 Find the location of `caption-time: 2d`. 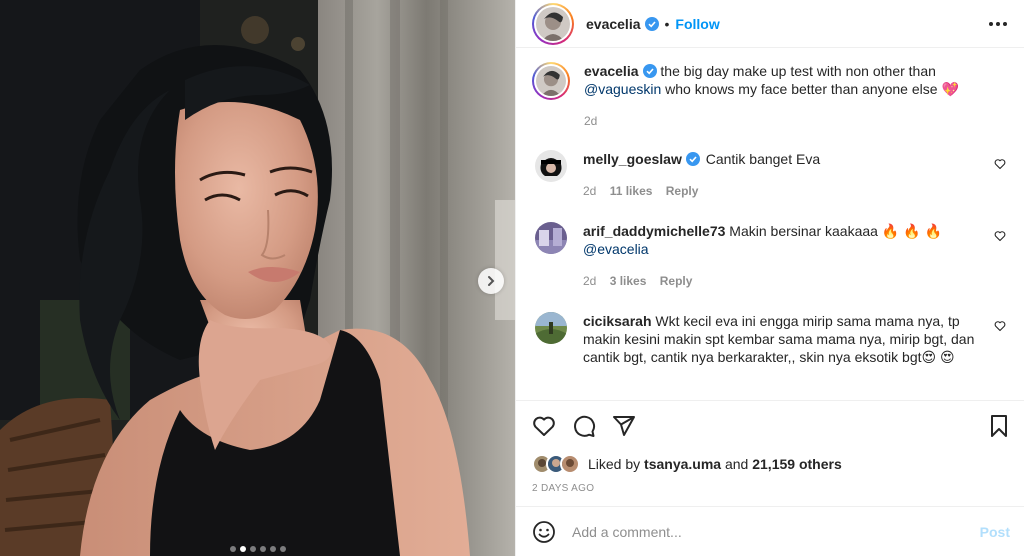

caption-time: 2d is located at coordinates (590, 121).